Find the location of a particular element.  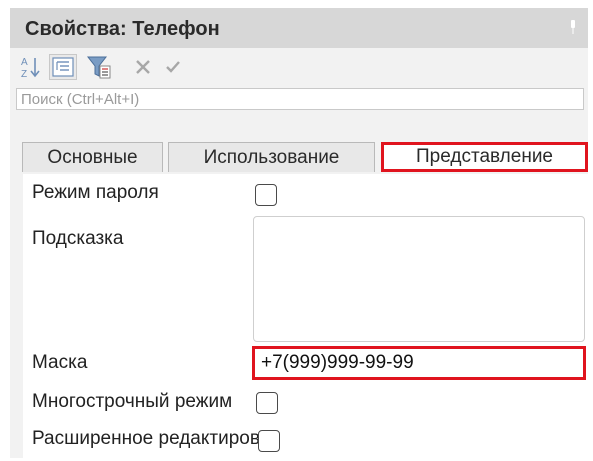

title-bar: Свойства: Телефон is located at coordinates (299, 28).